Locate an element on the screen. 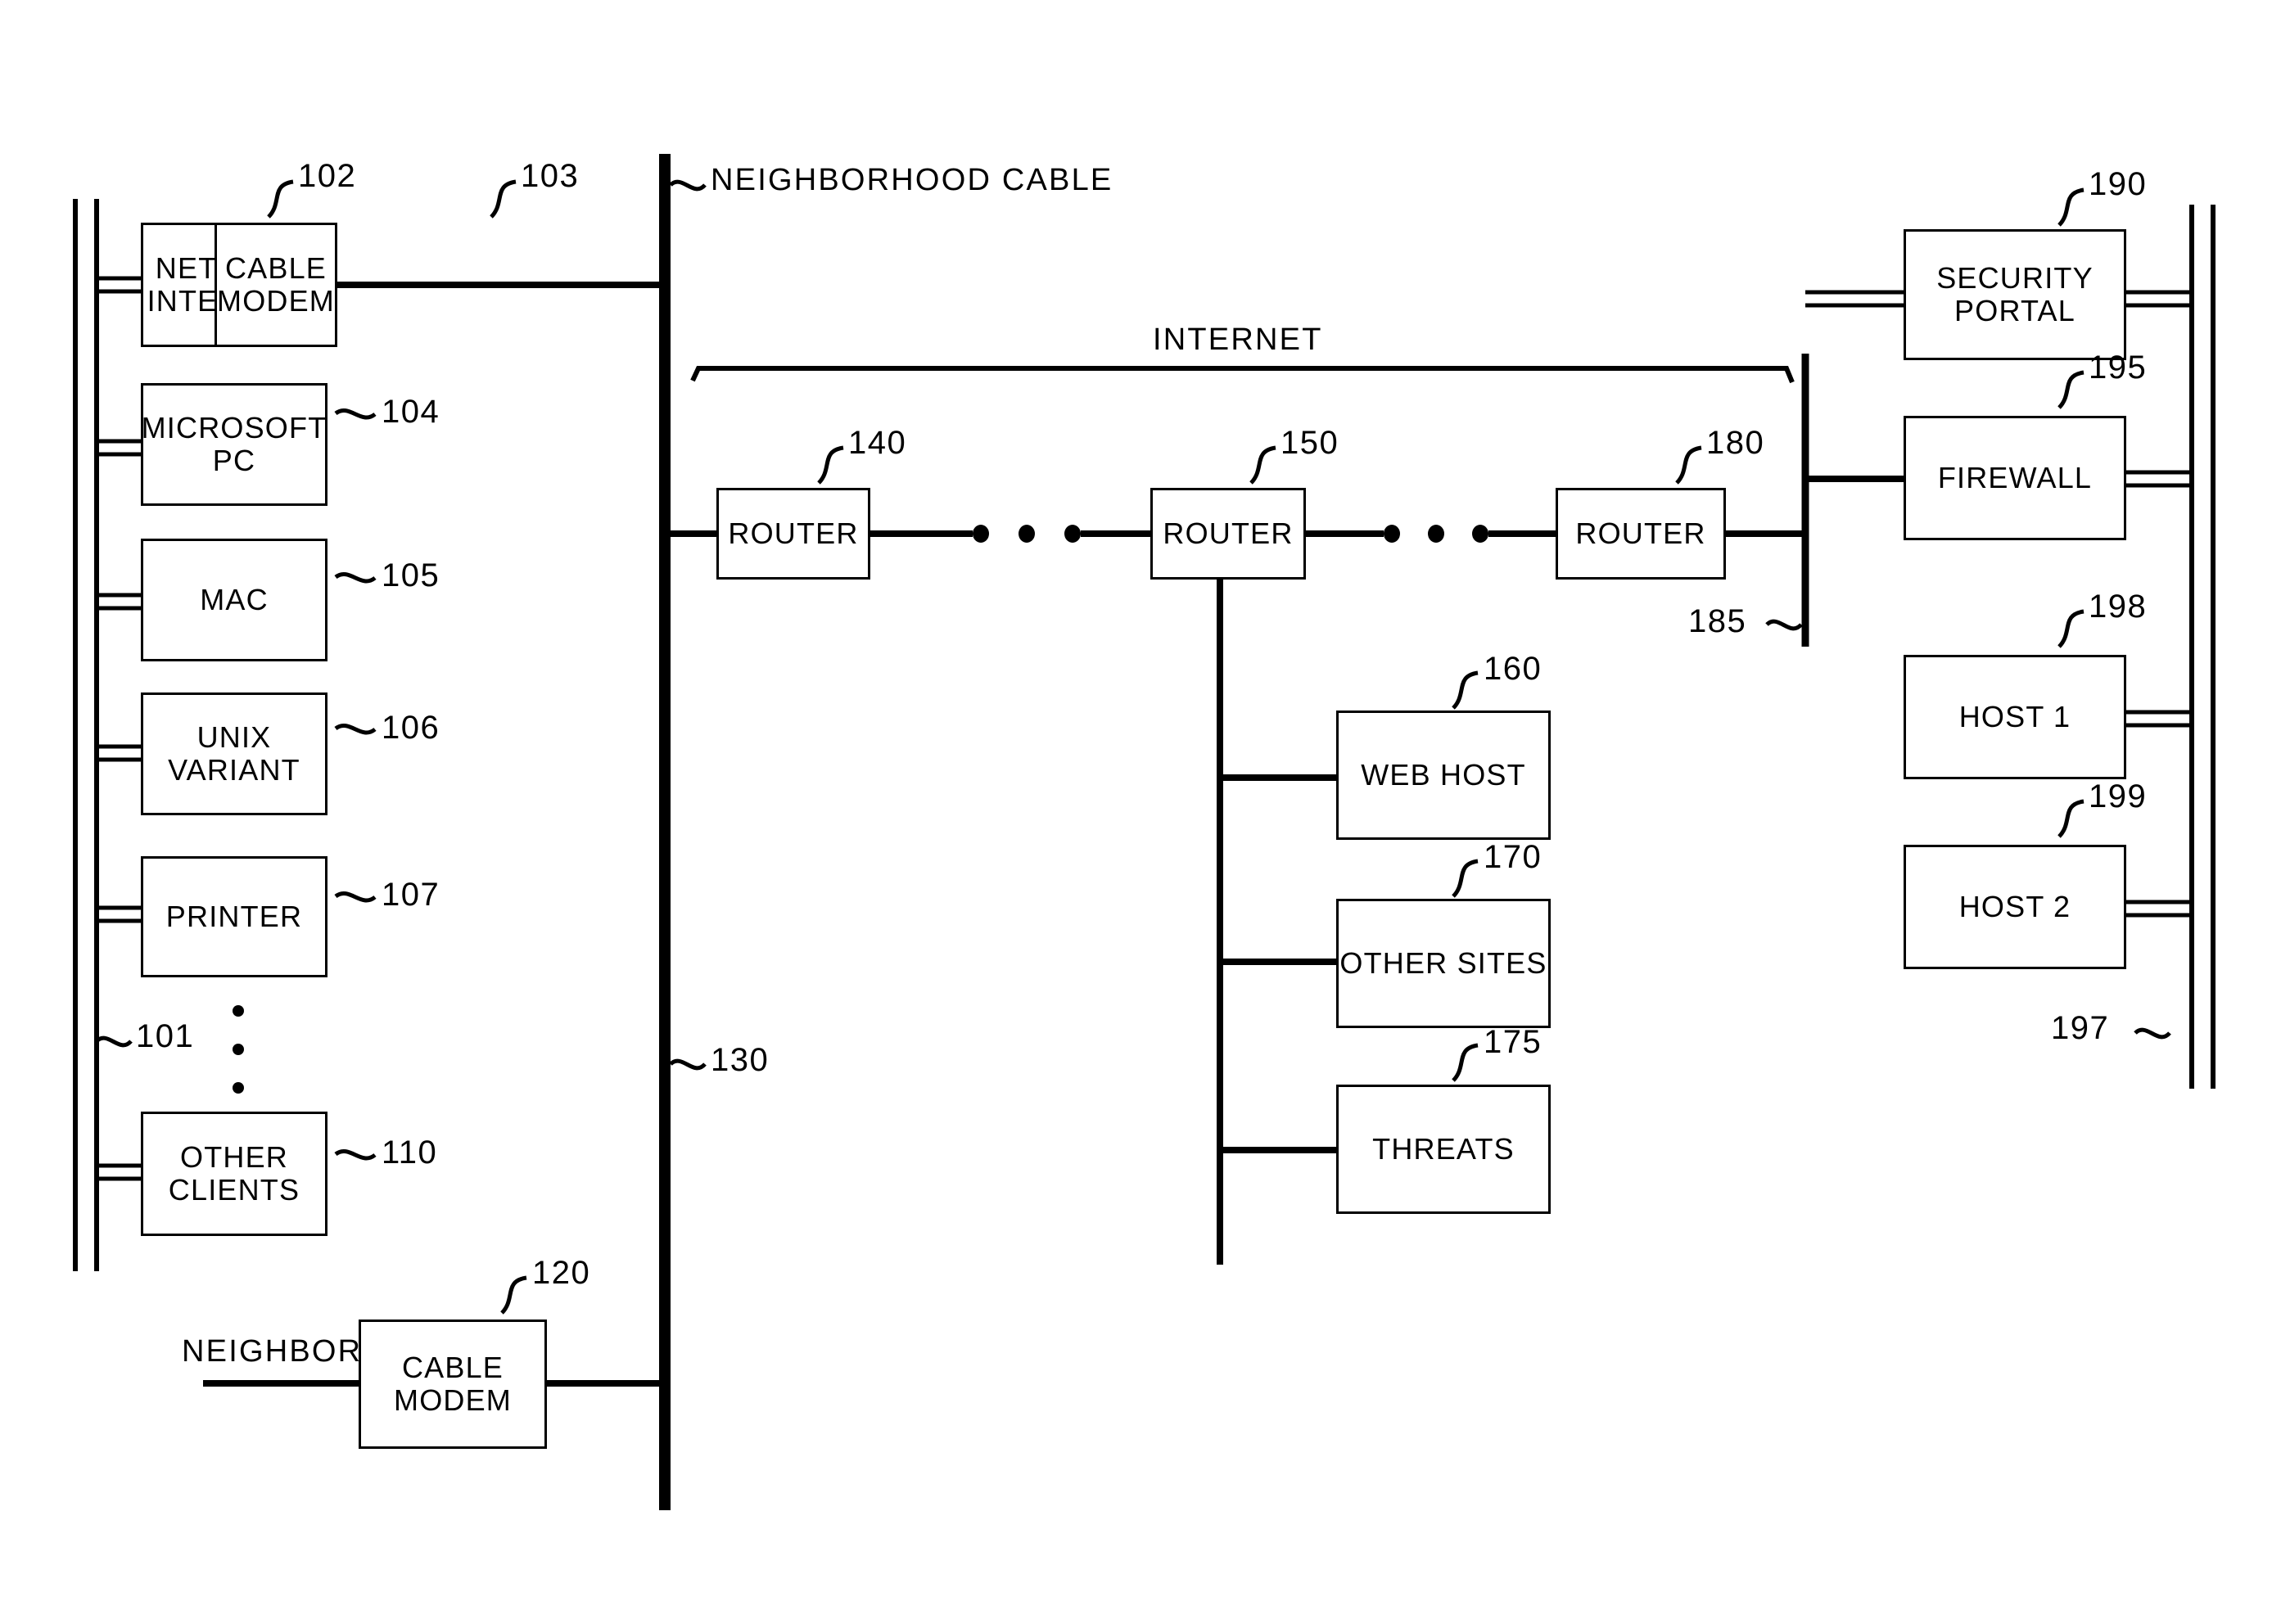  ref-195: 195 is located at coordinates (2118, 368).